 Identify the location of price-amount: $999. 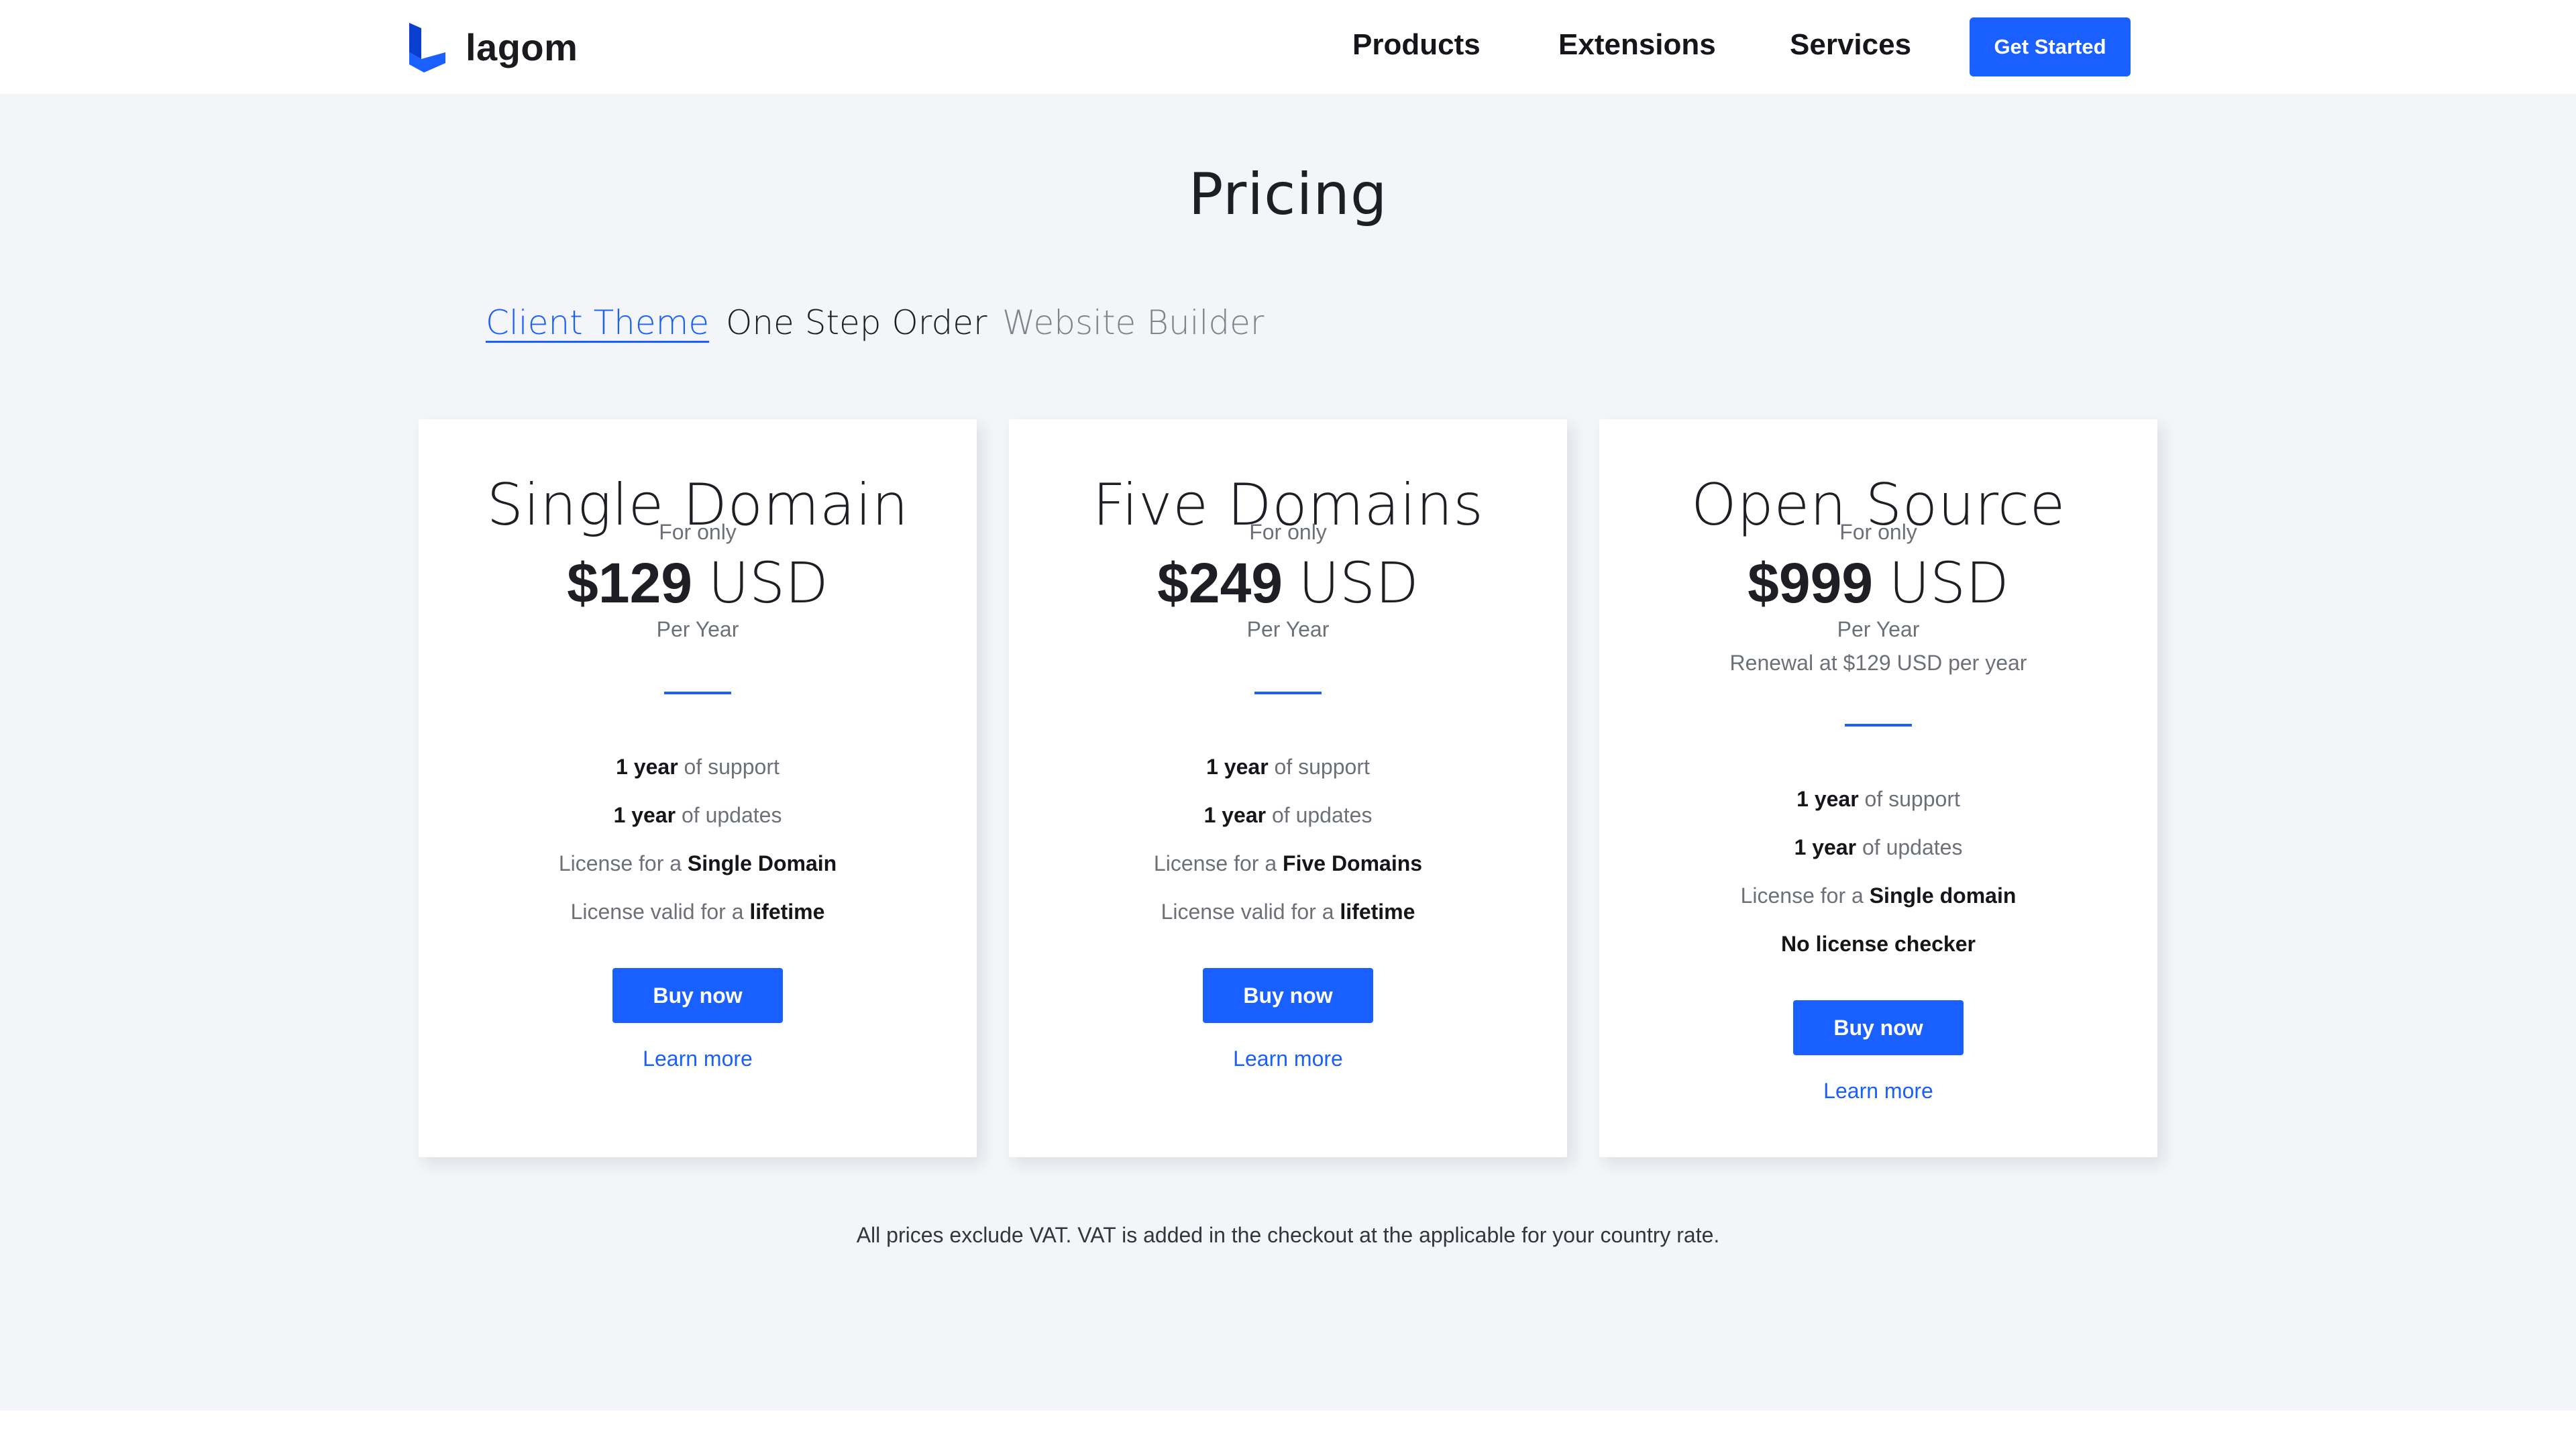
(1811, 582).